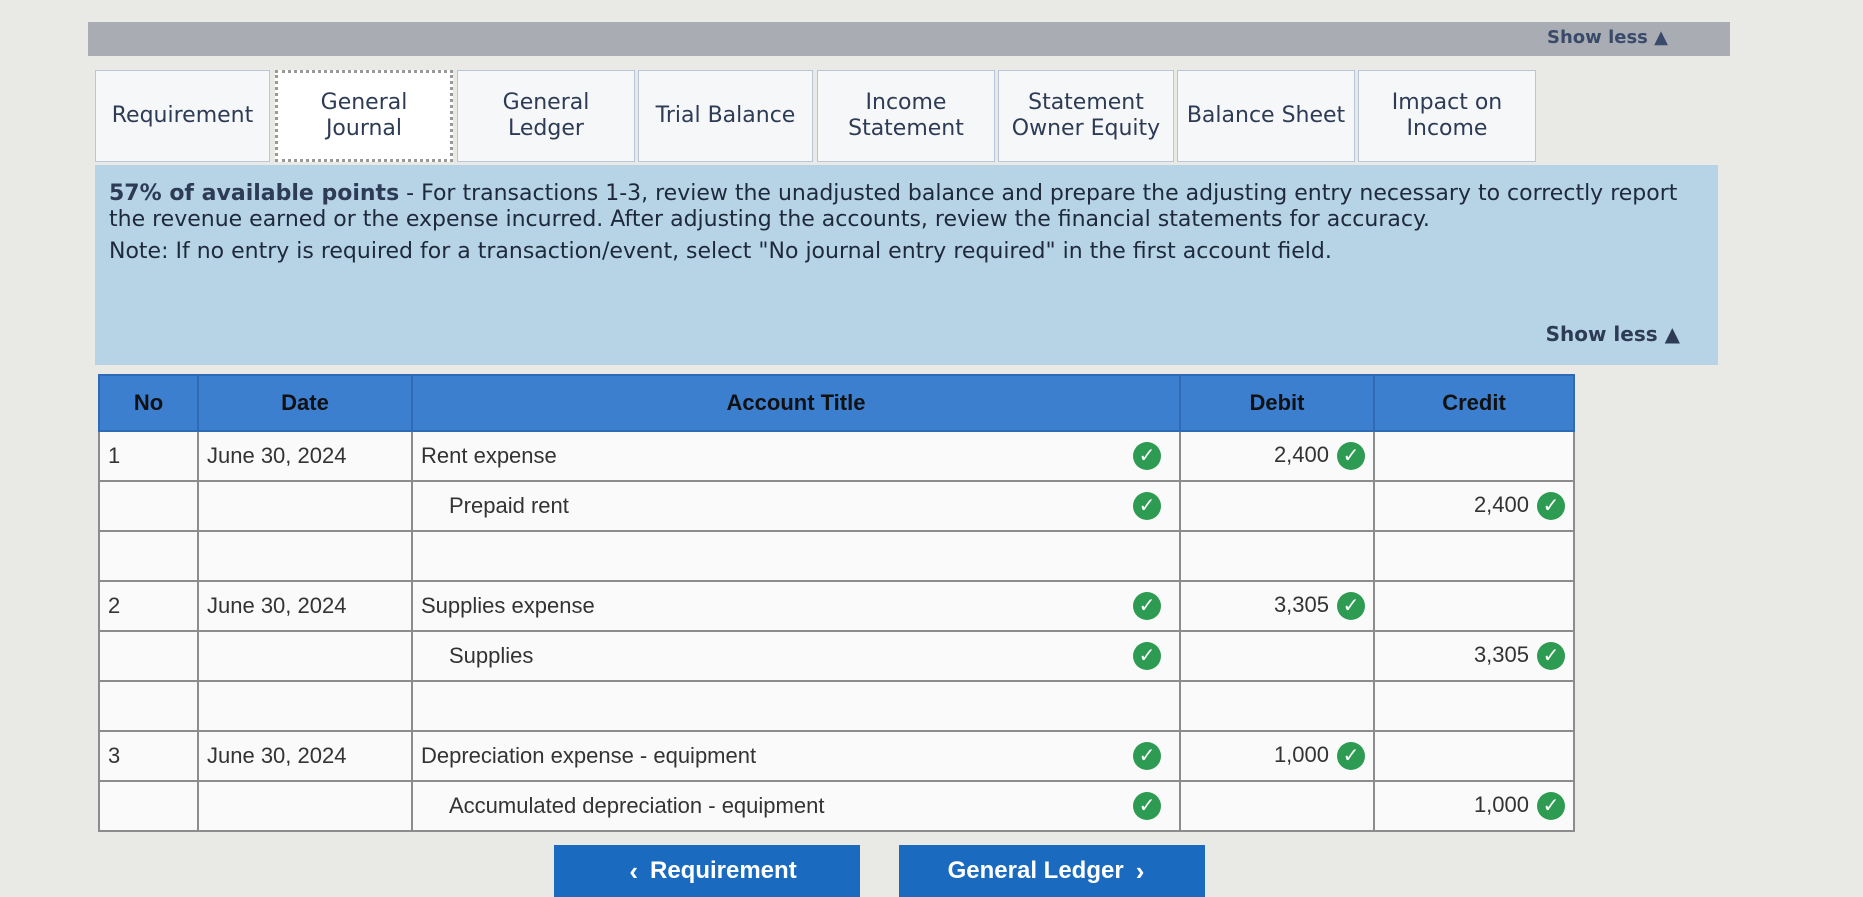 This screenshot has width=1863, height=897. I want to click on credit-value: 1,000, so click(1501, 804).